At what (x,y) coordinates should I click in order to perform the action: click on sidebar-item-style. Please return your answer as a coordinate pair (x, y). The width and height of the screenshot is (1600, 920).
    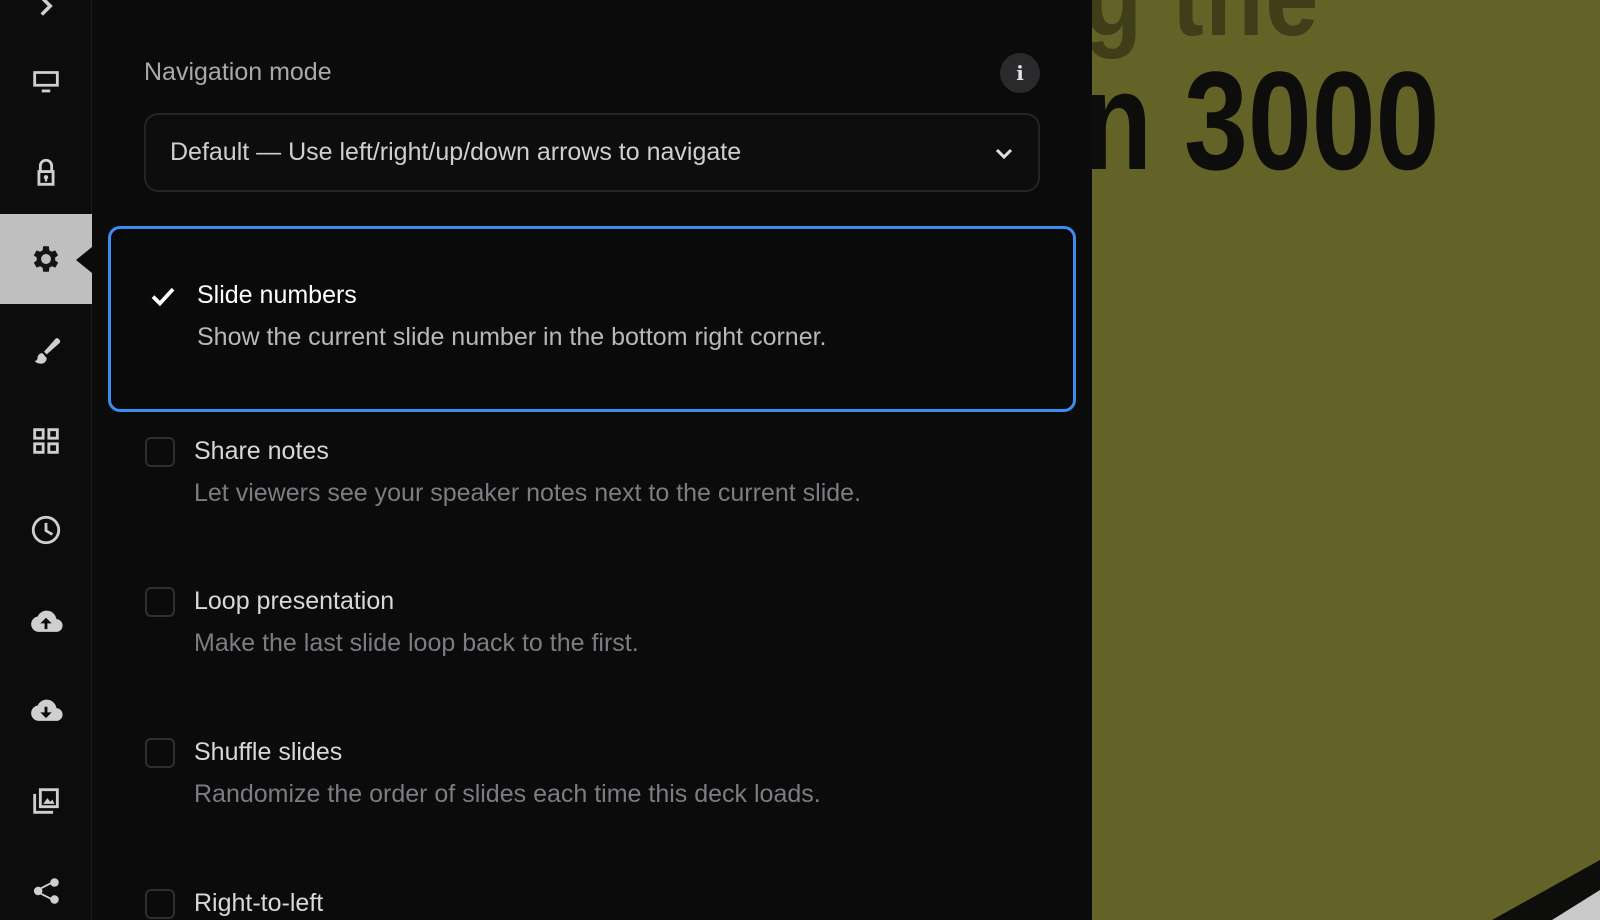
    Looking at the image, I should click on (46, 351).